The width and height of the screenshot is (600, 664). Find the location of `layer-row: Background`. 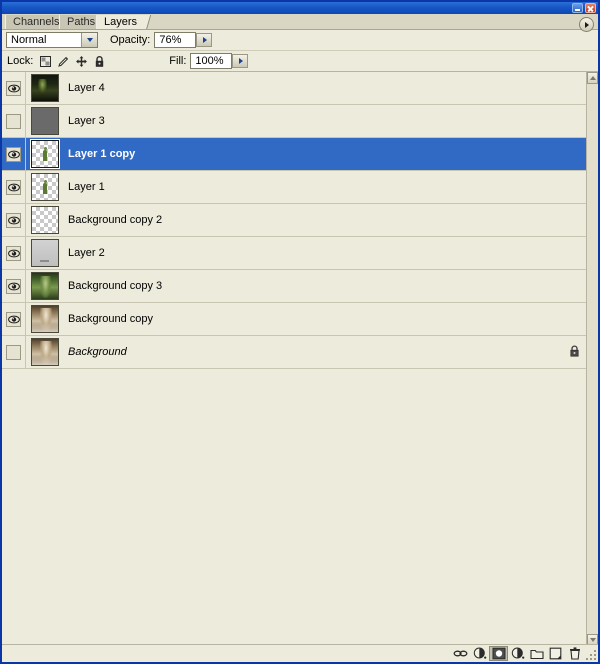

layer-row: Background is located at coordinates (294, 352).